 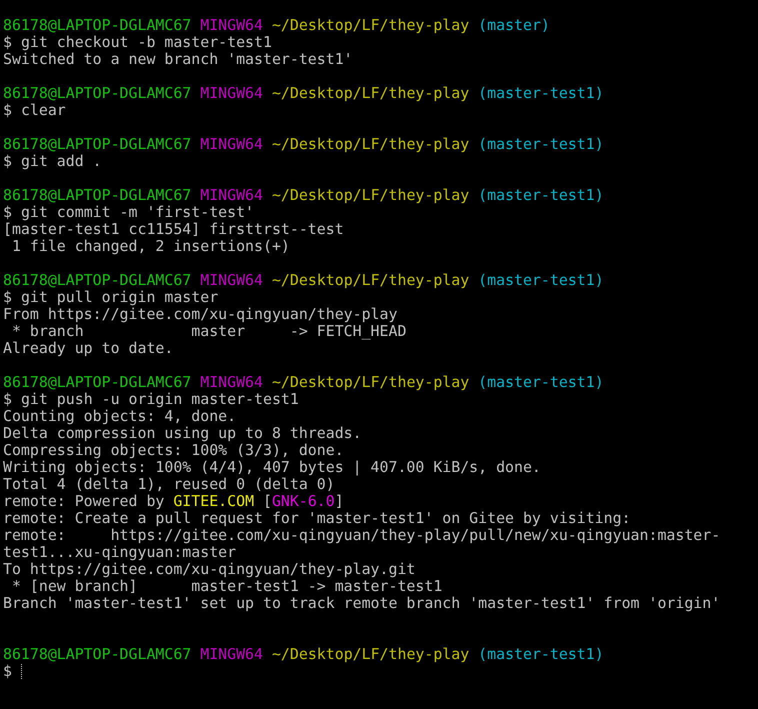 What do you see at coordinates (150, 246) in the screenshot?
I see `output-line: 1 file changed, 2 insertions(+)` at bounding box center [150, 246].